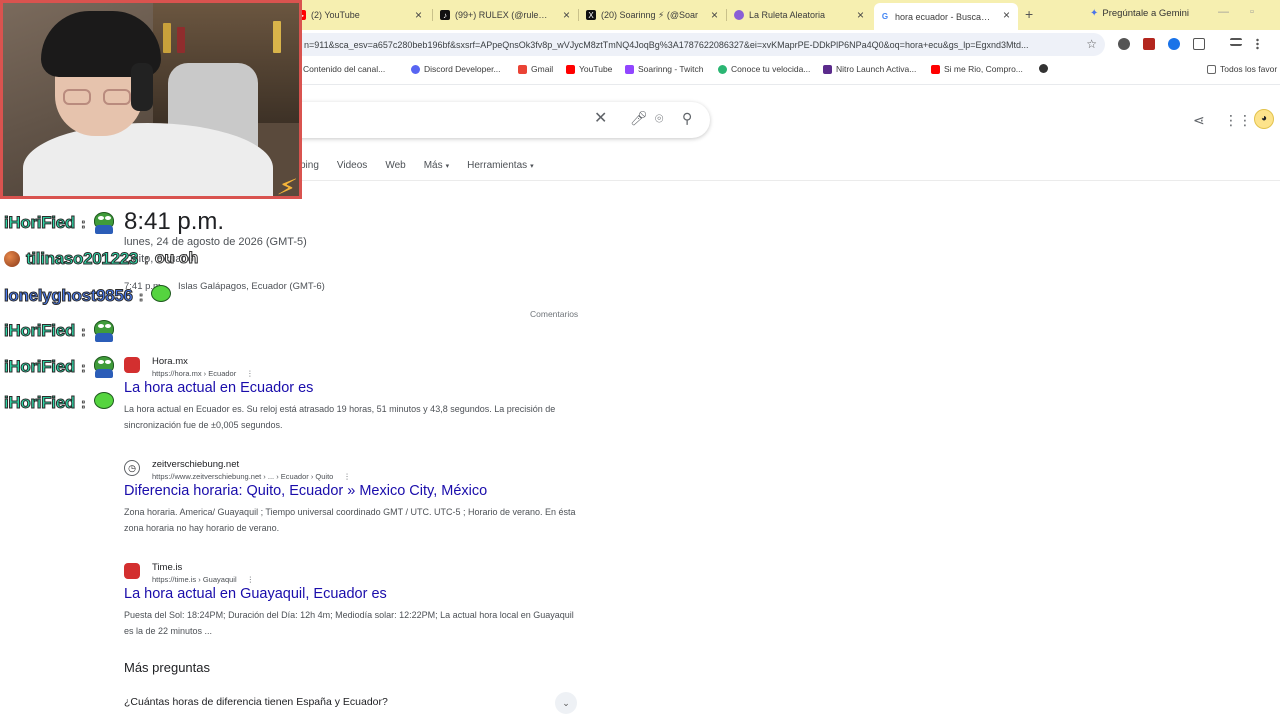 This screenshot has width=1280, height=720. What do you see at coordinates (309, 165) in the screenshot?
I see `nav-shopping: ping` at bounding box center [309, 165].